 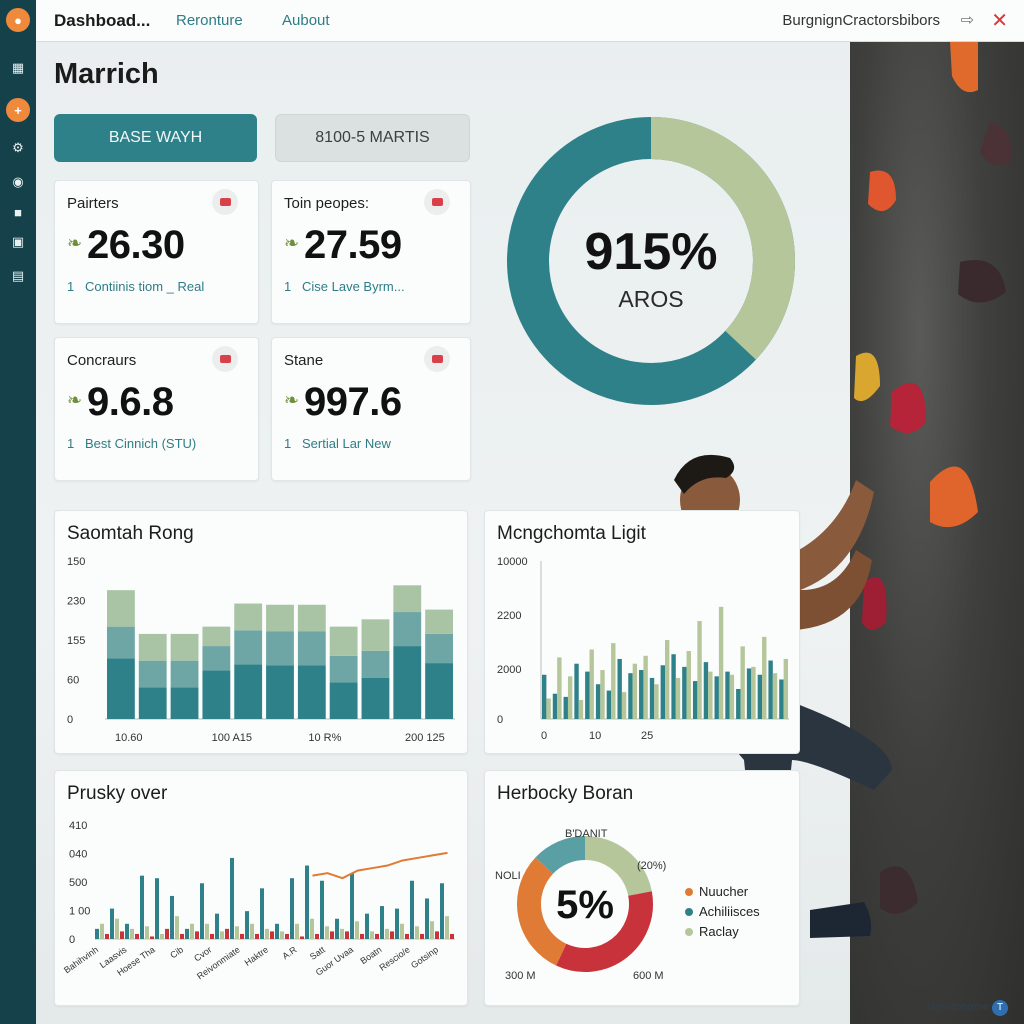 What do you see at coordinates (18, 148) in the screenshot?
I see `gear-icon: ⚙` at bounding box center [18, 148].